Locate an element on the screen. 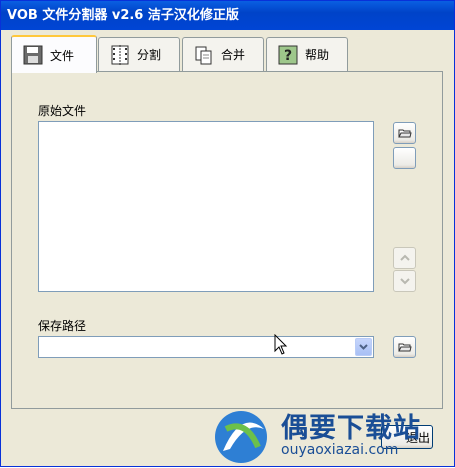  tab-merge: 合并 is located at coordinates (223, 54).